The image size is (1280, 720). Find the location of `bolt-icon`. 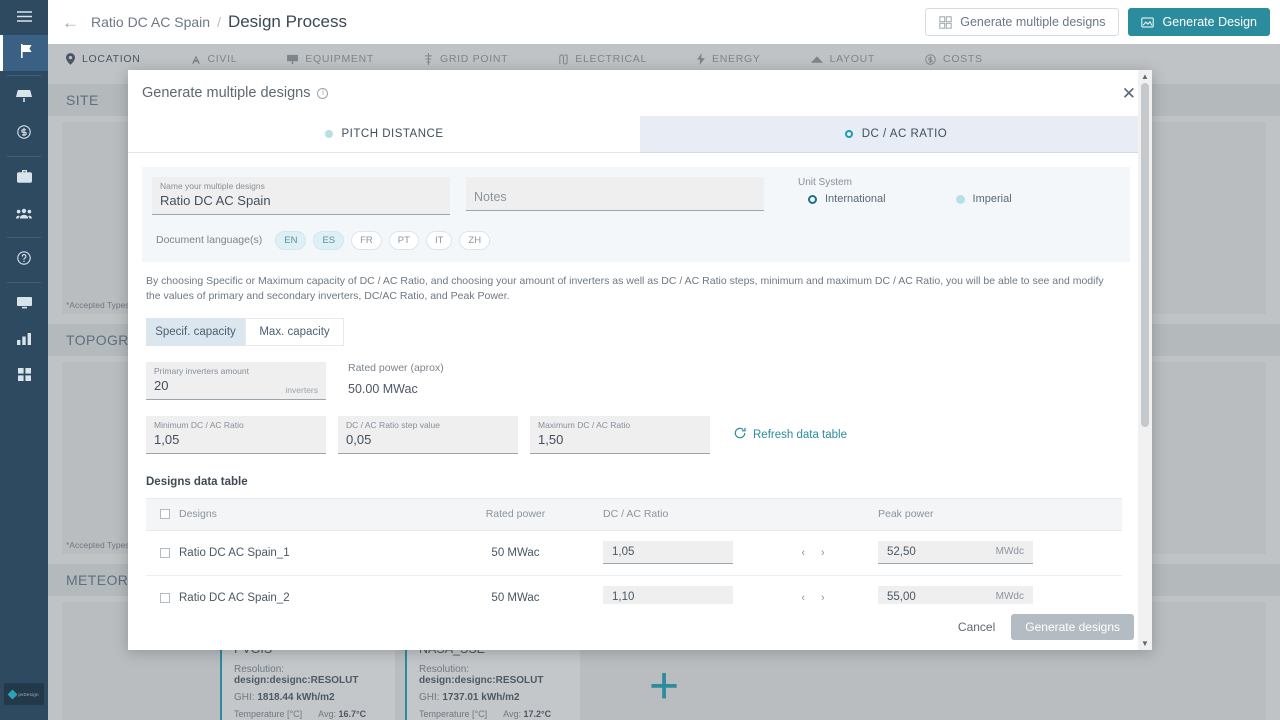

bolt-icon is located at coordinates (701, 59).